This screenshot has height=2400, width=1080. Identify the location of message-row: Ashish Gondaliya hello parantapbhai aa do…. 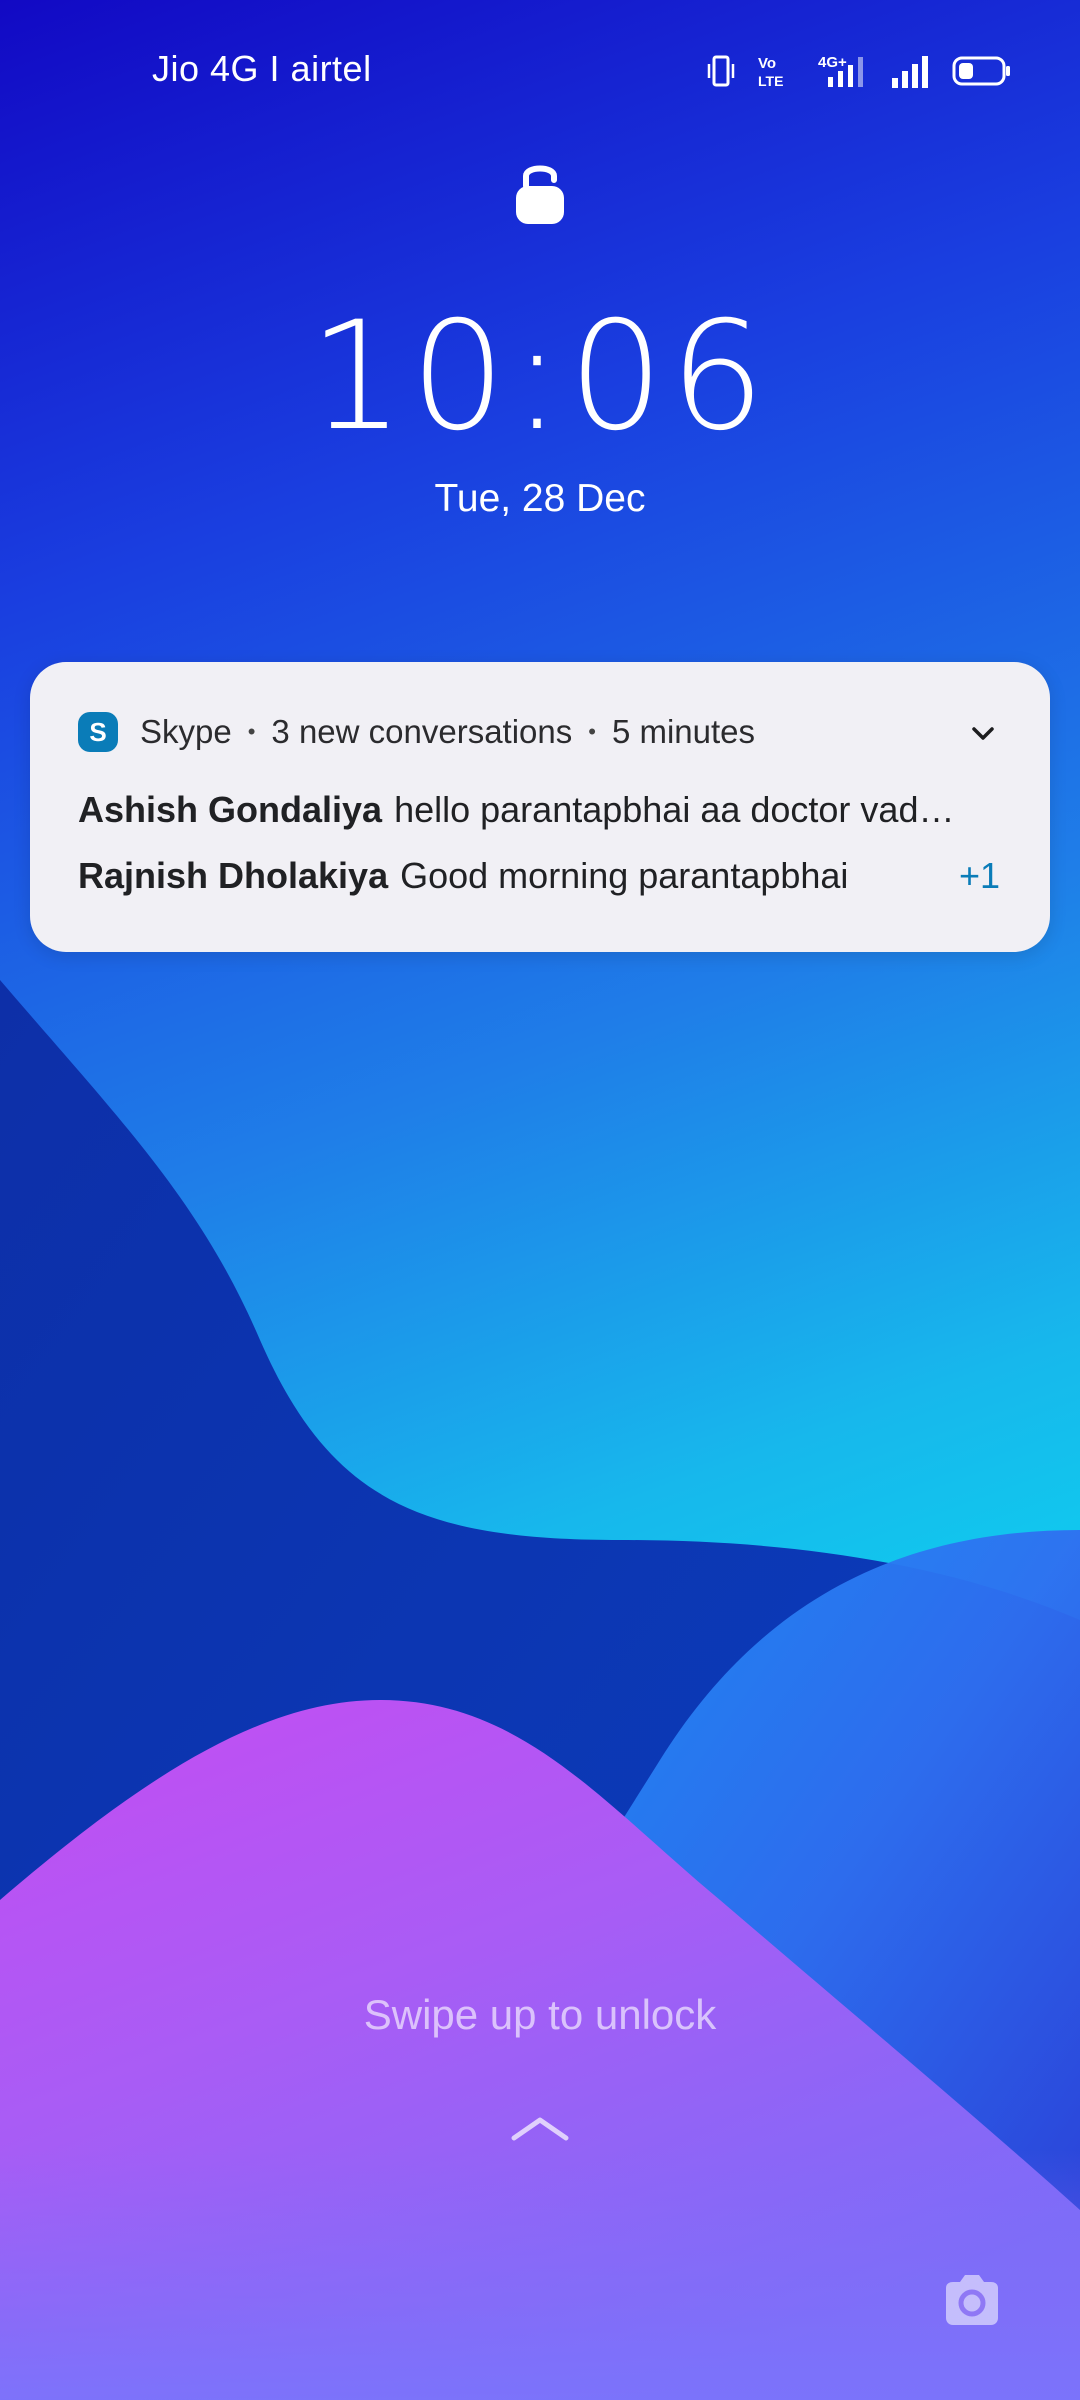
(546, 810).